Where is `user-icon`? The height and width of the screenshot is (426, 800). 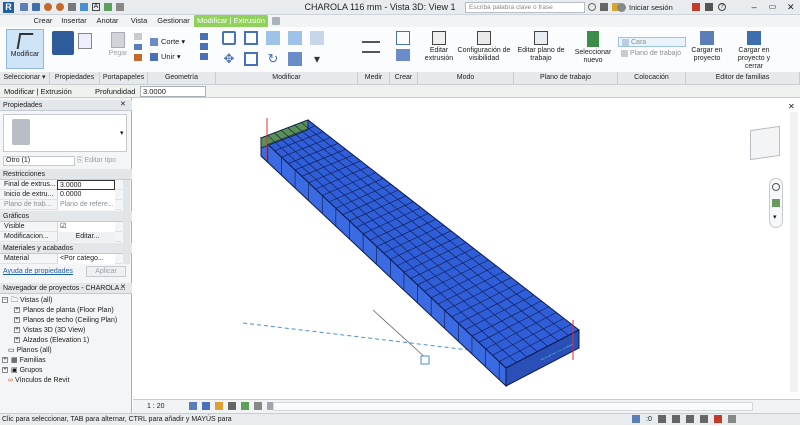 user-icon is located at coordinates (621, 7).